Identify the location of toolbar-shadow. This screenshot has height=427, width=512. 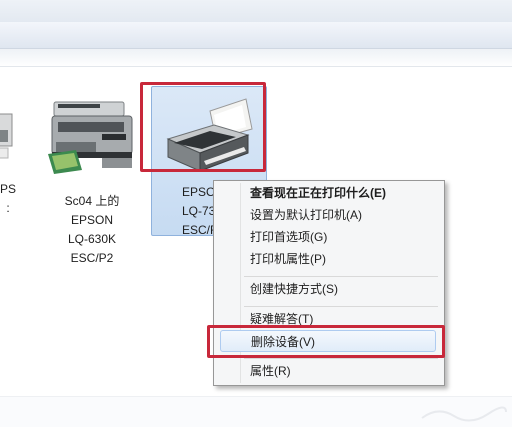
(256, 58).